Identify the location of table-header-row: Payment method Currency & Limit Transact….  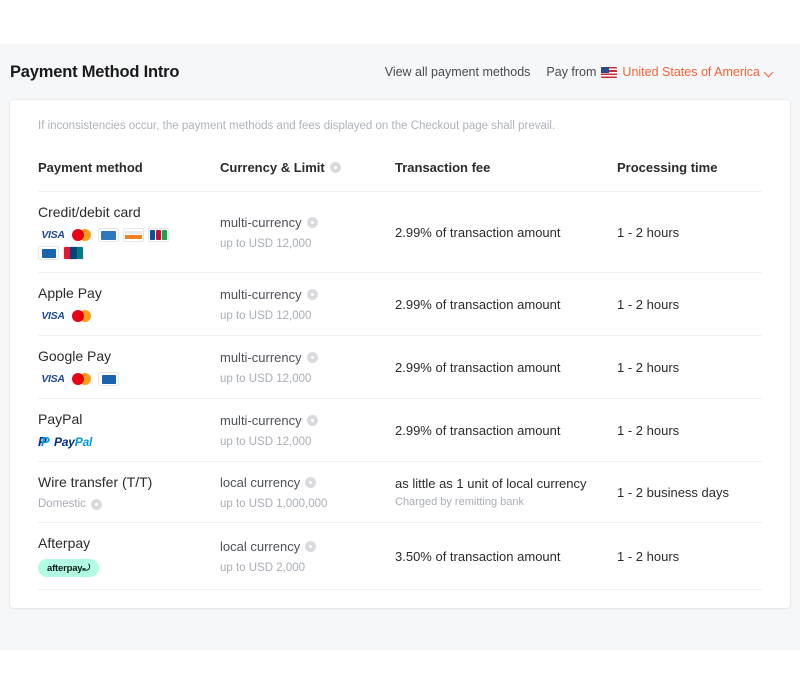
(400, 169).